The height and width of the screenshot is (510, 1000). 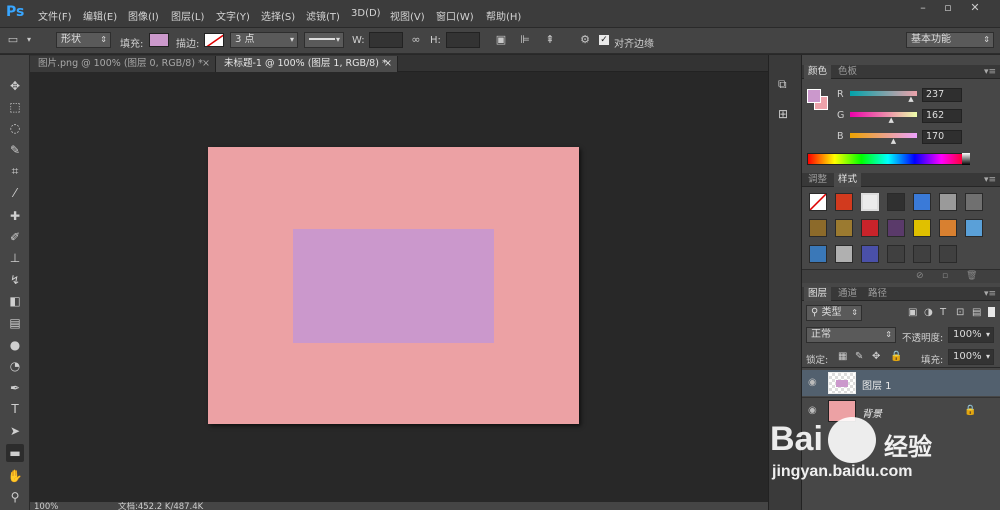 I want to click on lasso-tool-icon: ◌, so click(x=15, y=128).